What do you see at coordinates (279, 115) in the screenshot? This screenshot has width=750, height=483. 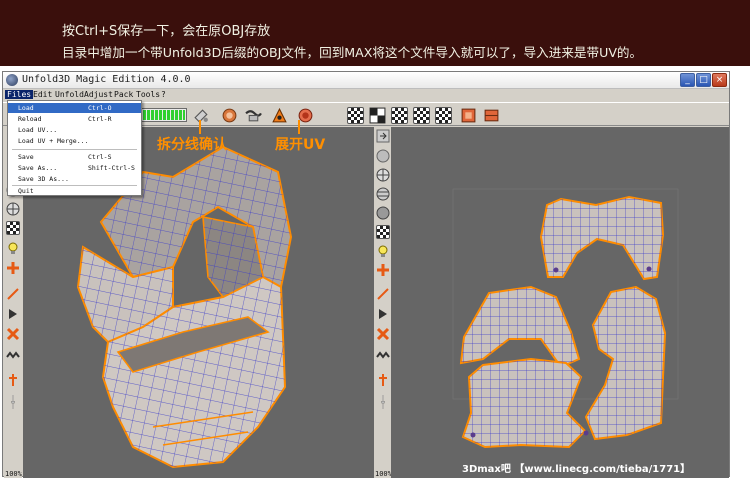 I see `seam-icon` at bounding box center [279, 115].